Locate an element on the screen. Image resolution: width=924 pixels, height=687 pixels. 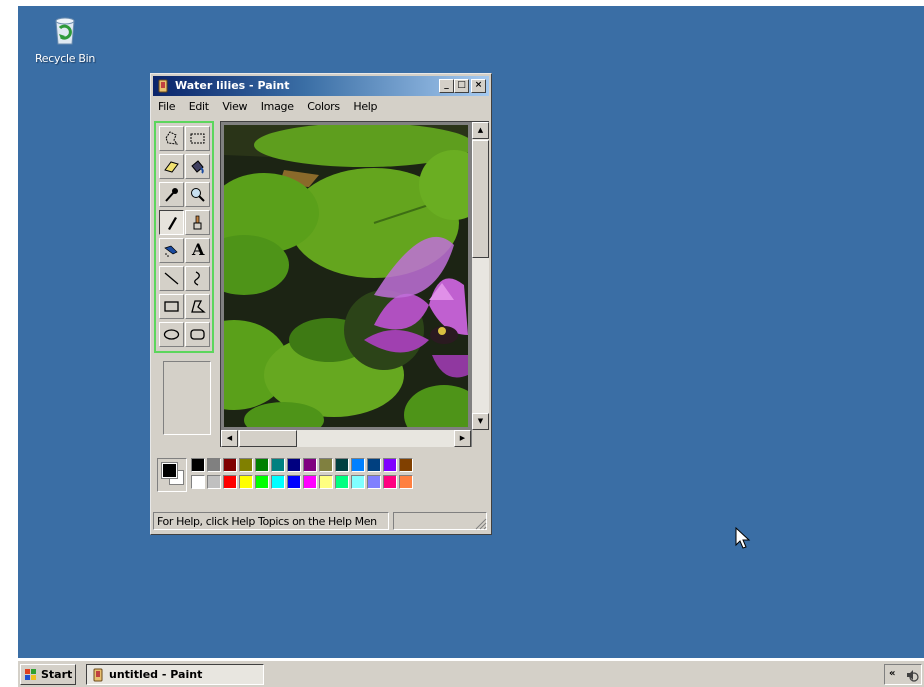
menu-edit: Edit is located at coordinates (199, 106).